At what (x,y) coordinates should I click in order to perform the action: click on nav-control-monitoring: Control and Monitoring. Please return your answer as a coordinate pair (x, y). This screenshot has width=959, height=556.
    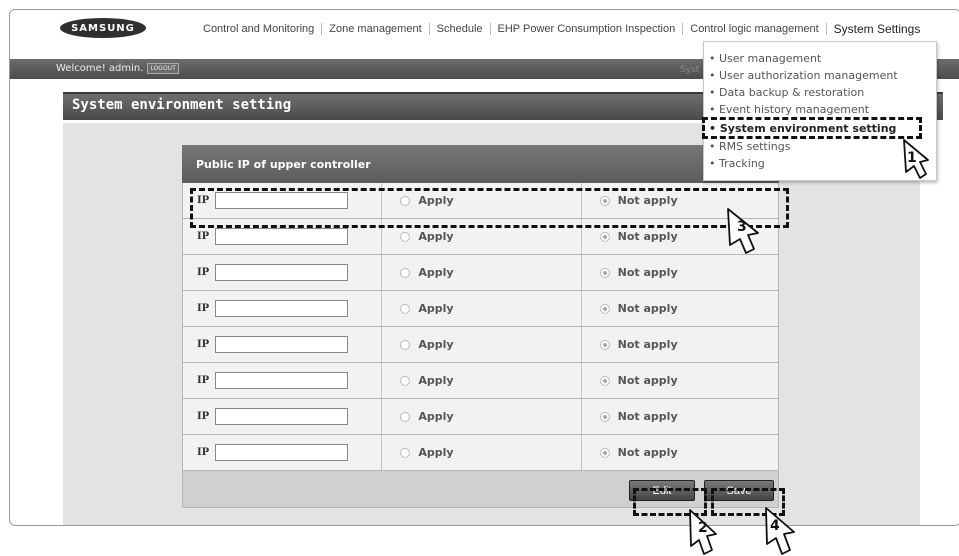
    Looking at the image, I should click on (258, 29).